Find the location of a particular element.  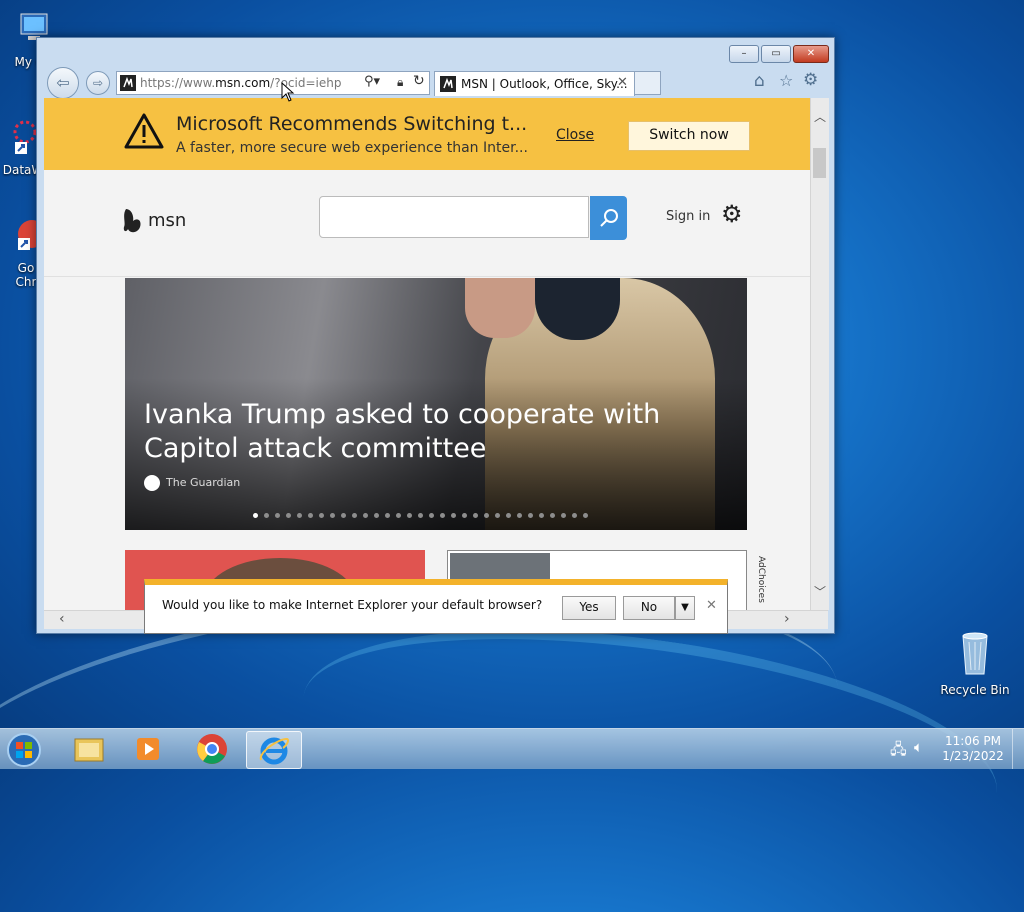

scroll-left-icon: ‹ is located at coordinates (62, 619).